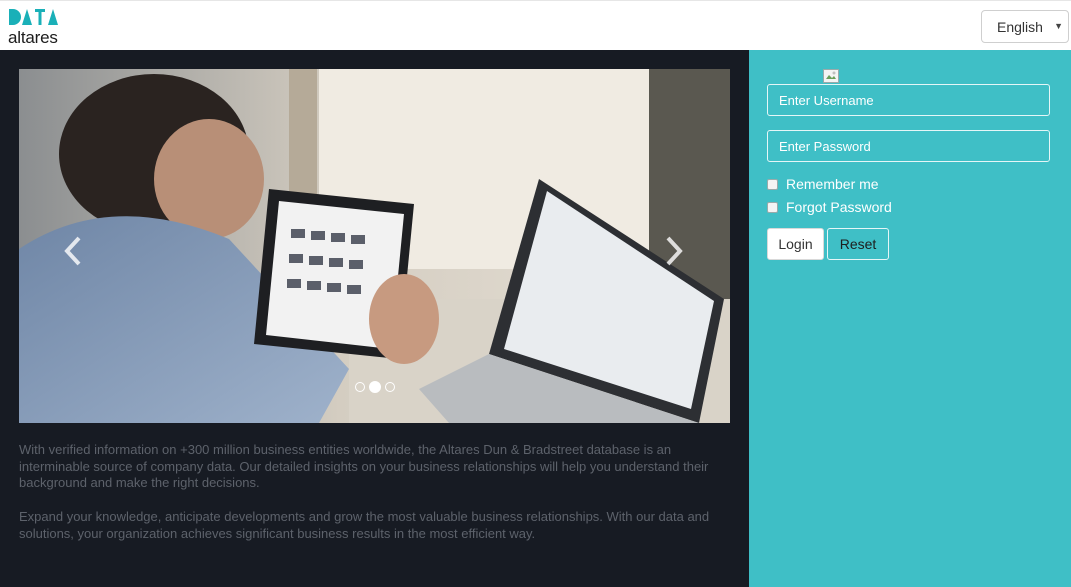 This screenshot has width=1071, height=587. I want to click on username-input, so click(908, 100).